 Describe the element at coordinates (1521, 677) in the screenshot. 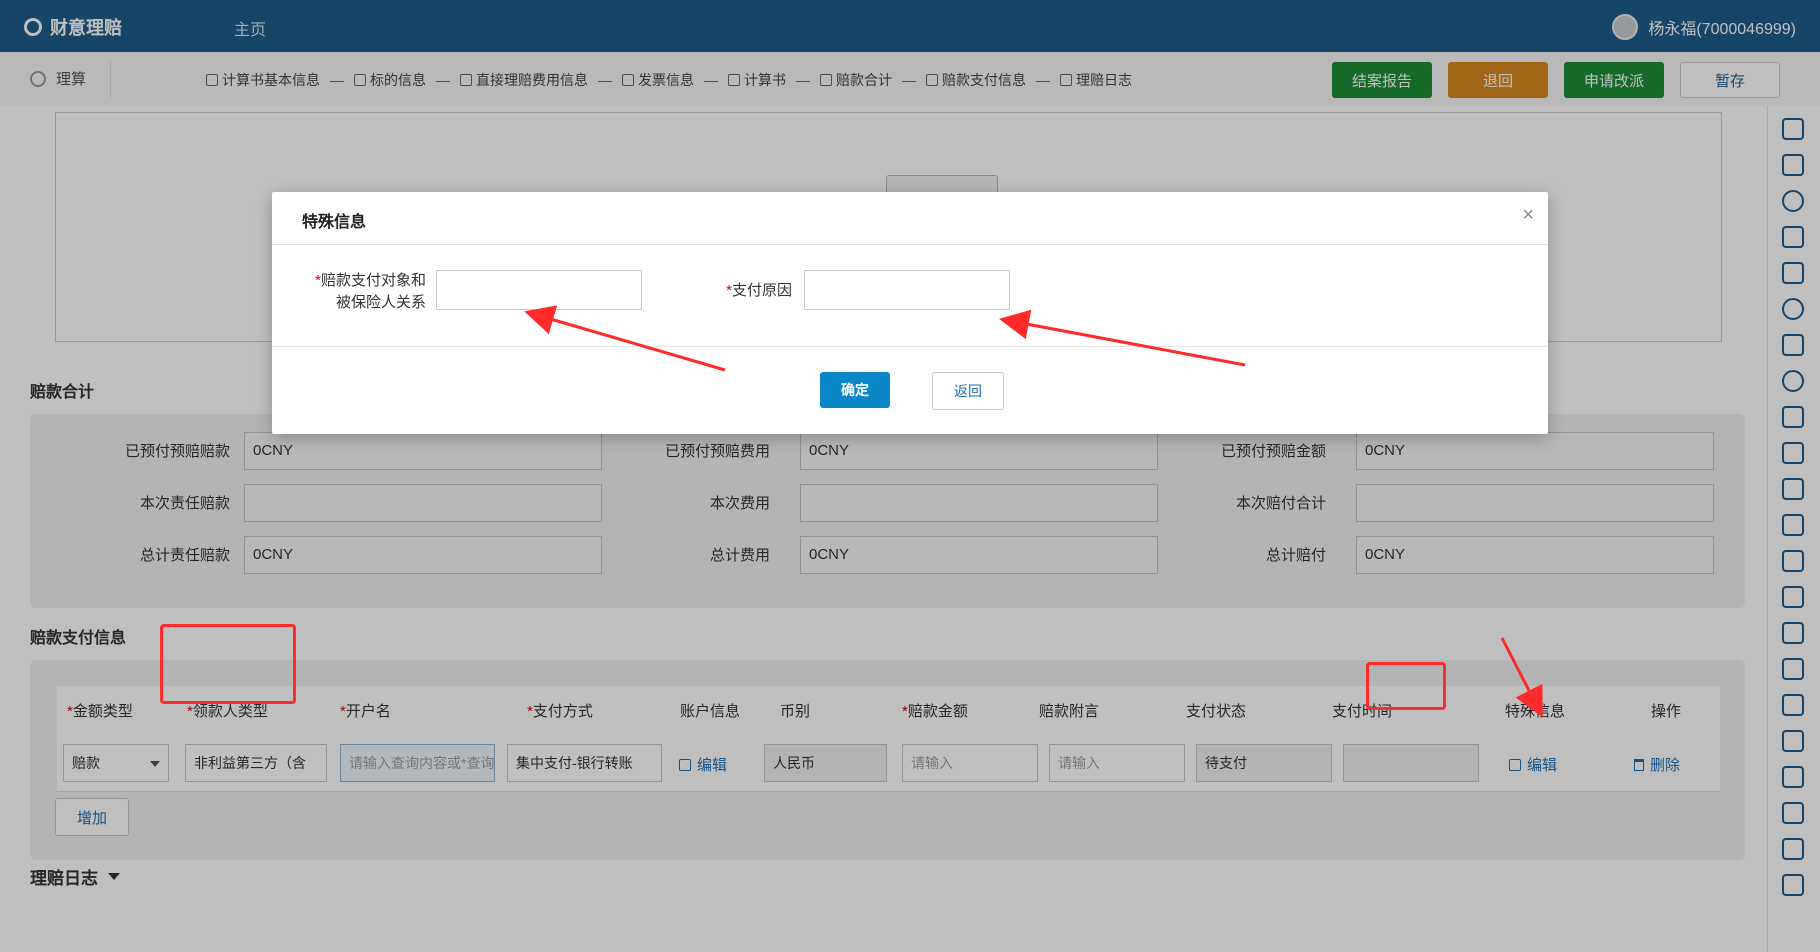

I see `arrow-down` at that location.